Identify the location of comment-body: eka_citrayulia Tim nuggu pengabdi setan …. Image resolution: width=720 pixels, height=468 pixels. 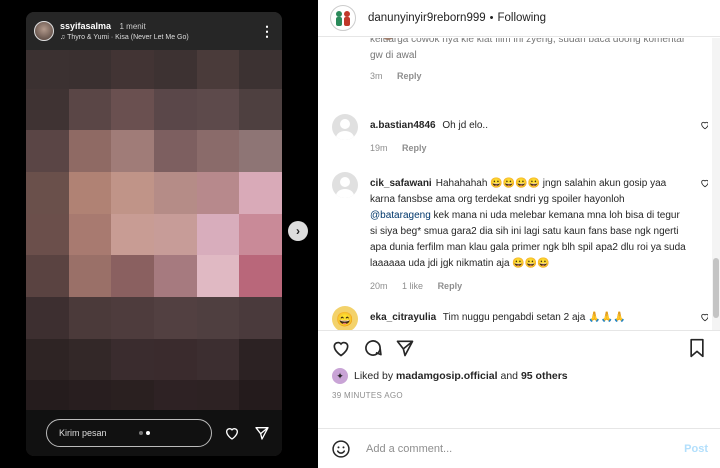
(529, 318).